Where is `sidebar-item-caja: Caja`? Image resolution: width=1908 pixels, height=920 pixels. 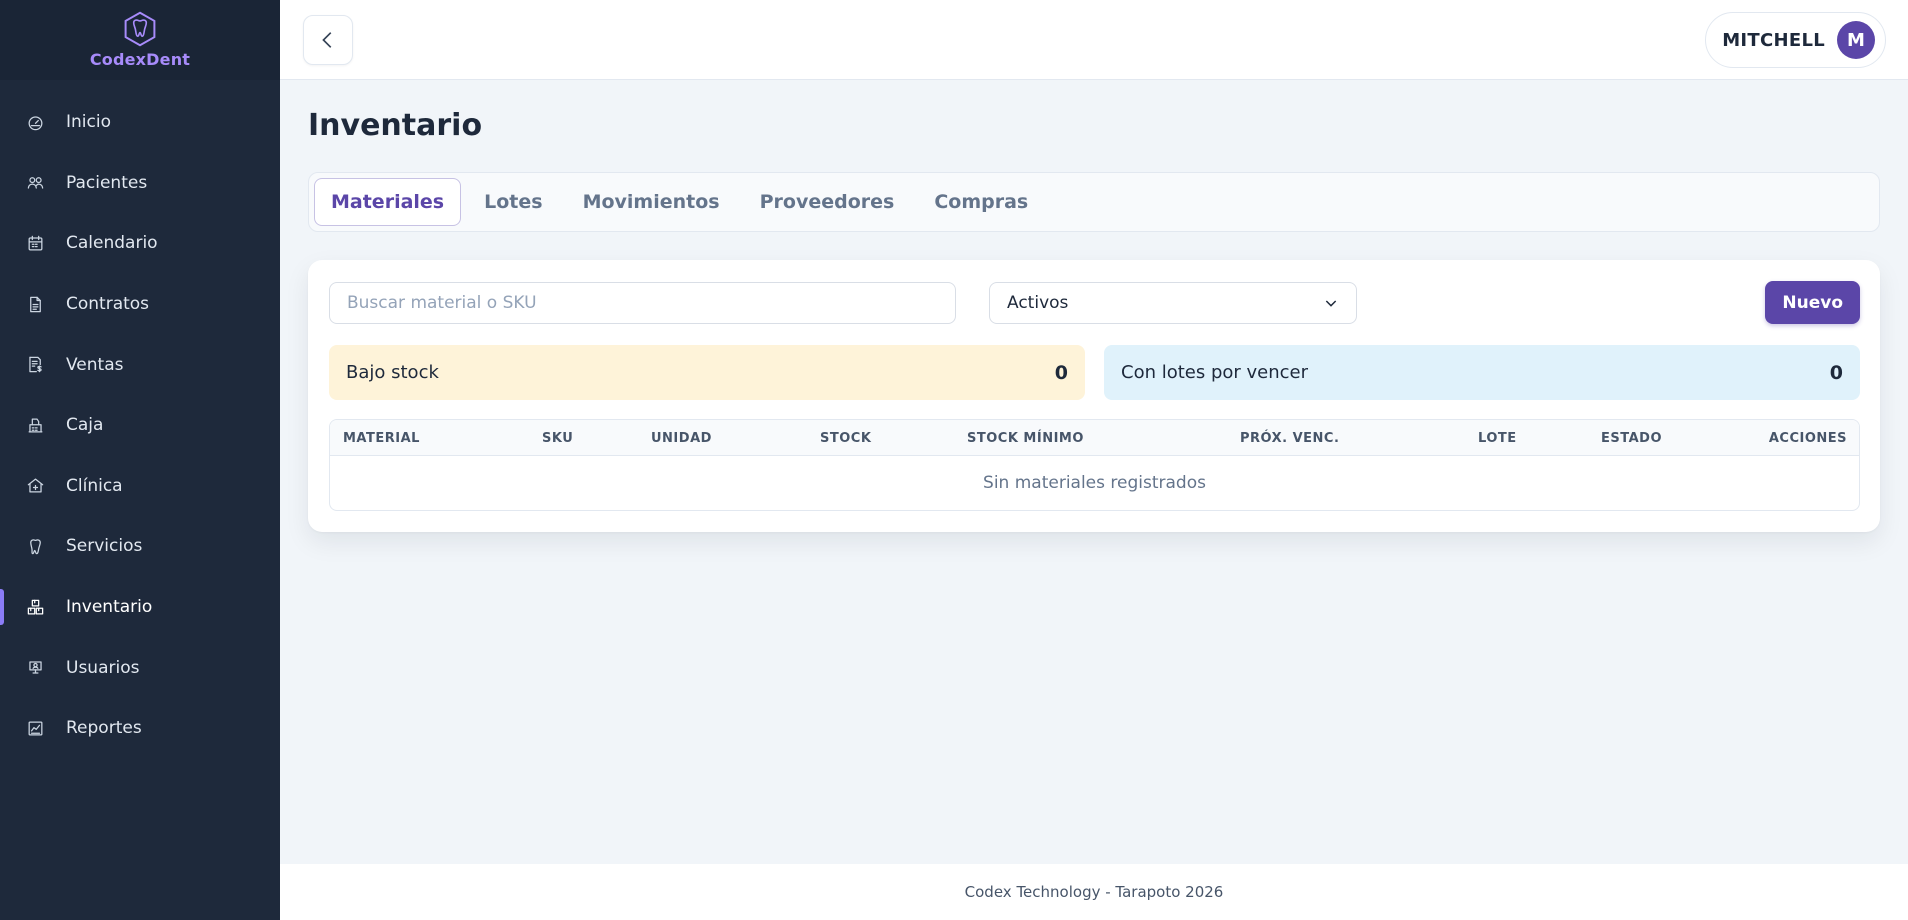 sidebar-item-caja: Caja is located at coordinates (140, 425).